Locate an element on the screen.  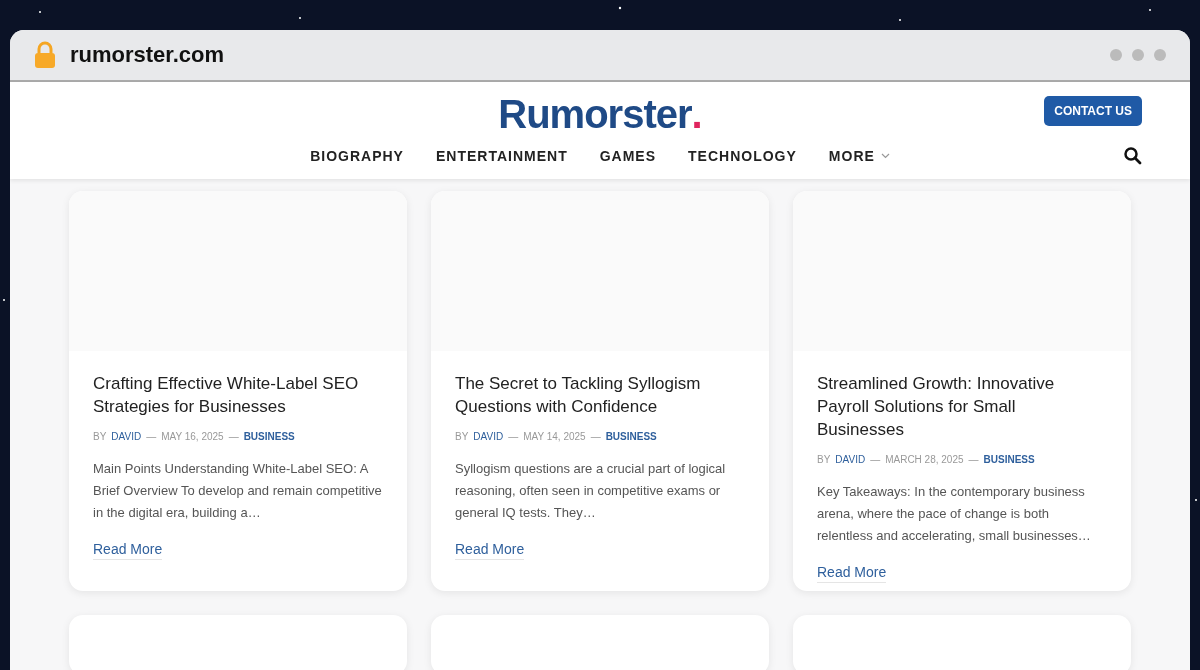
post-date: MARCH 28, 2025 is located at coordinates (924, 459).